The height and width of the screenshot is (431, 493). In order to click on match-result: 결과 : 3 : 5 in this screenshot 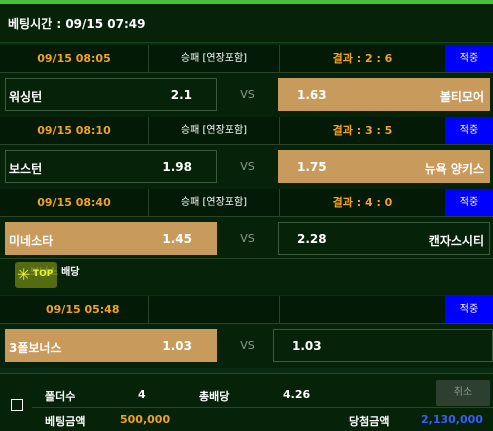, I will do `click(362, 130)`.